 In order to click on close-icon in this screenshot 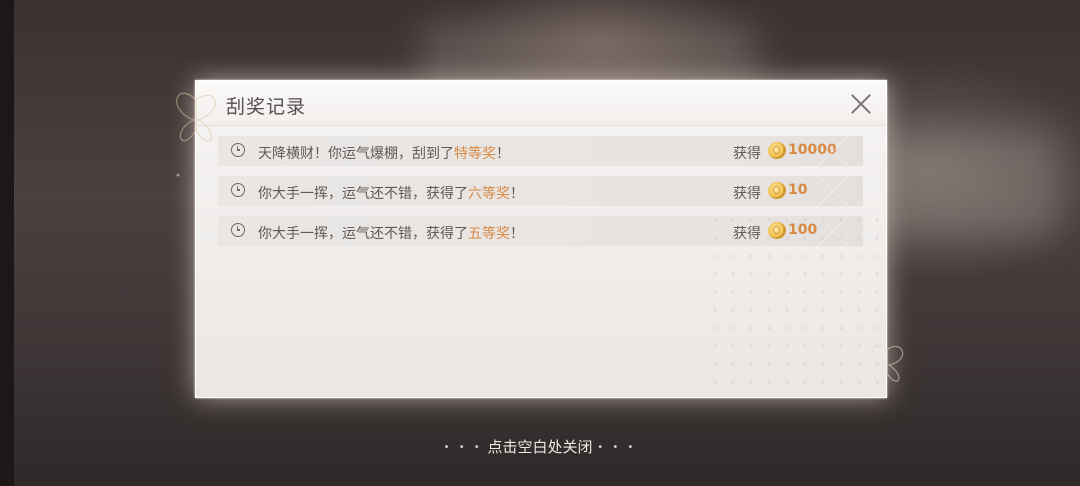, I will do `click(861, 104)`.